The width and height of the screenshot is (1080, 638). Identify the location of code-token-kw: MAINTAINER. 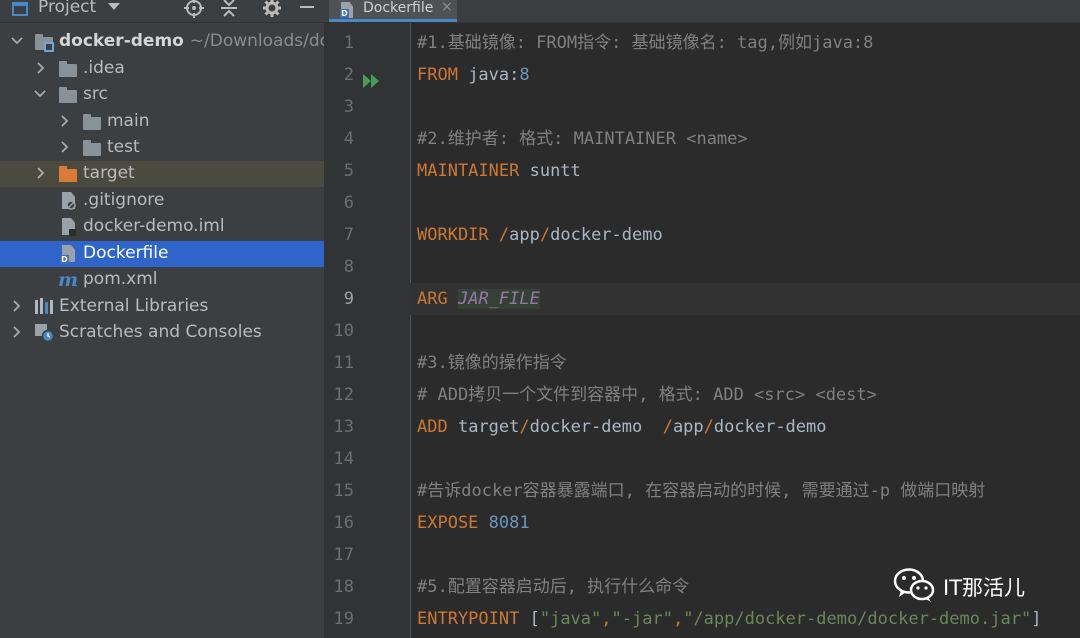
(468, 171).